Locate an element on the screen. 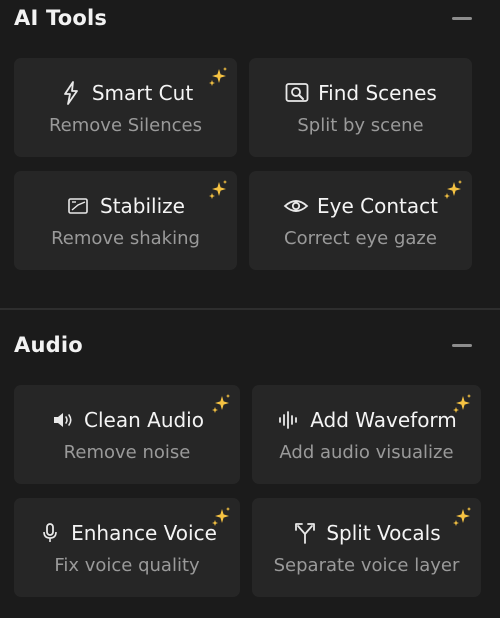  card-subtitle: Fix voice quality is located at coordinates (127, 565).